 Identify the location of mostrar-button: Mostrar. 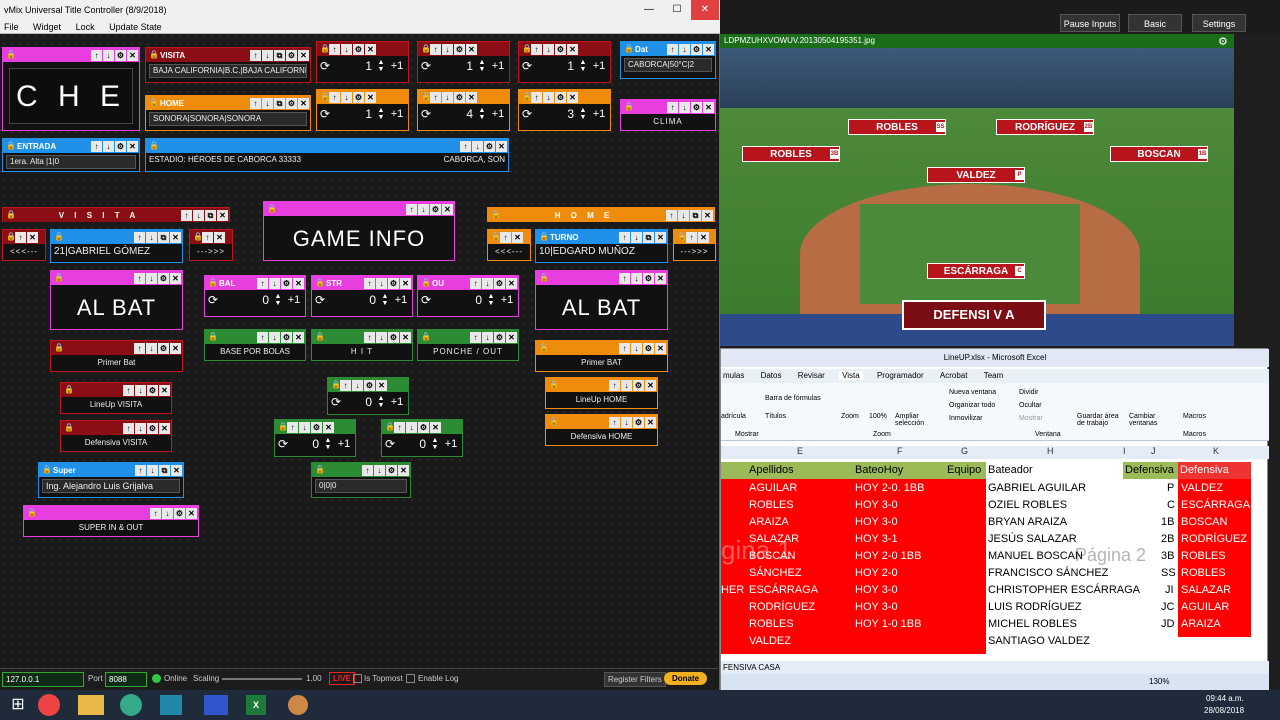
(1031, 418).